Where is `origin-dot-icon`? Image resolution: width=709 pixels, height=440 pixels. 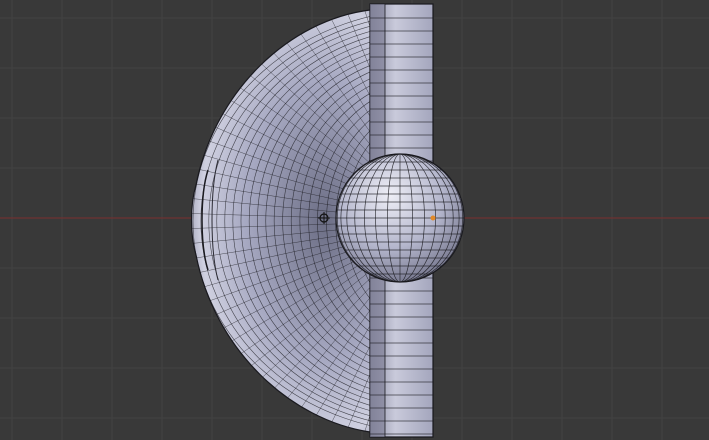 origin-dot-icon is located at coordinates (433, 218).